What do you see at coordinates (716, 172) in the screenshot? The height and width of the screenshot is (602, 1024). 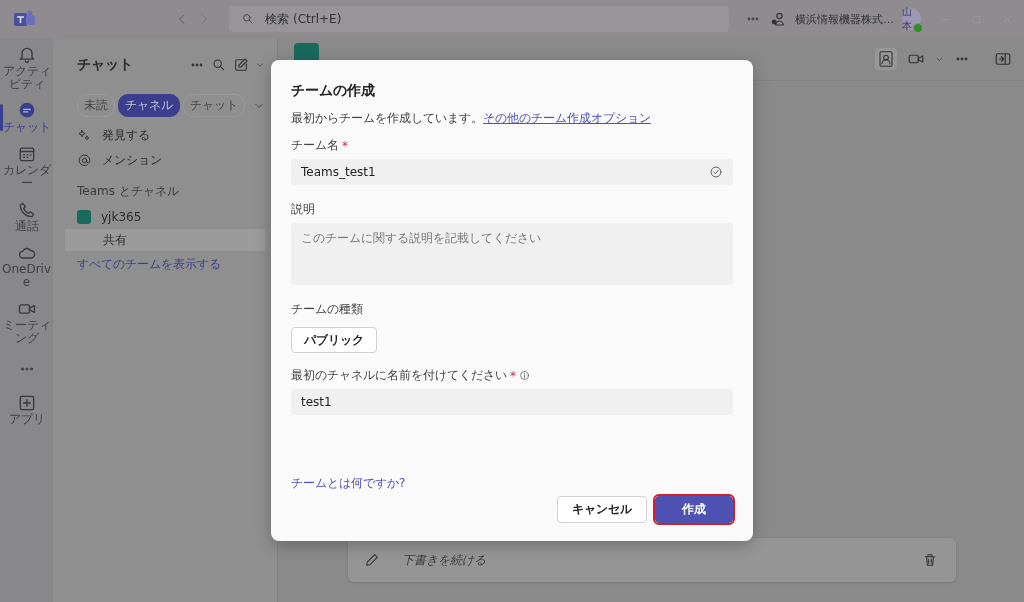 I see `check-icon` at bounding box center [716, 172].